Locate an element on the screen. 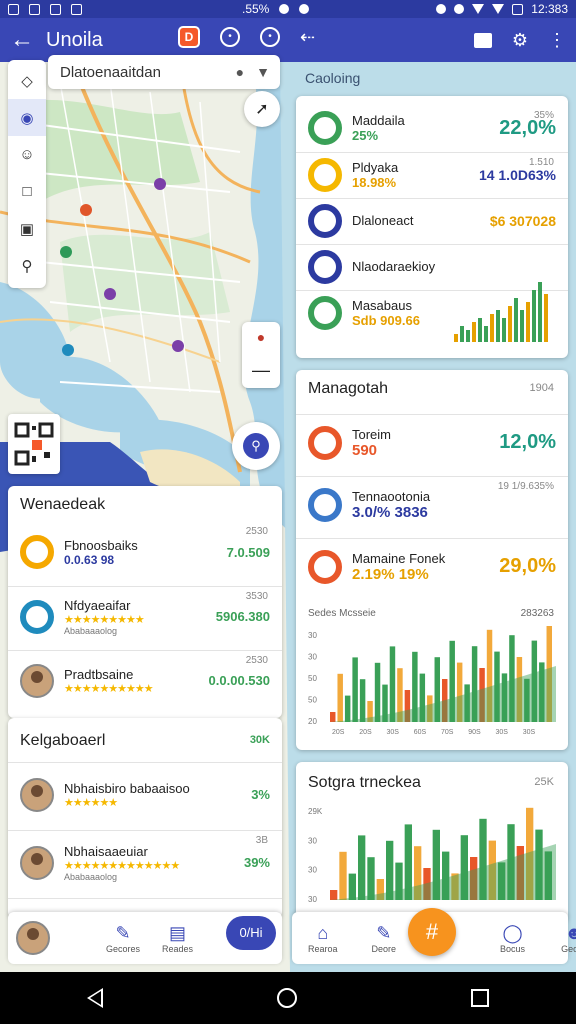  nav-item-label: Reades is located at coordinates (178, 948).